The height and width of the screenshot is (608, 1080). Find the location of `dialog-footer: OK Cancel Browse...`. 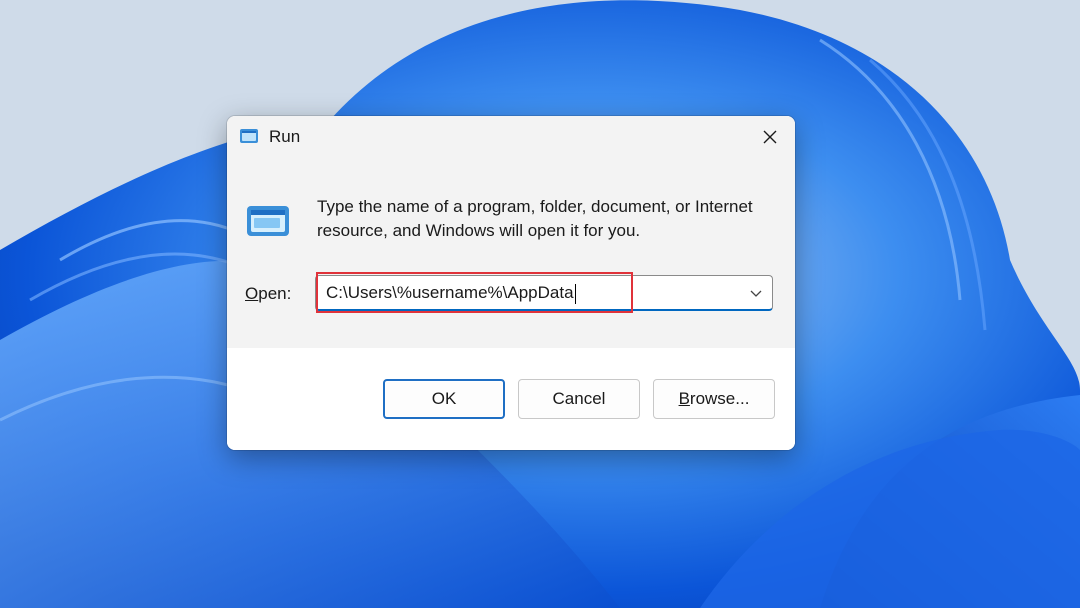

dialog-footer: OK Cancel Browse... is located at coordinates (511, 399).